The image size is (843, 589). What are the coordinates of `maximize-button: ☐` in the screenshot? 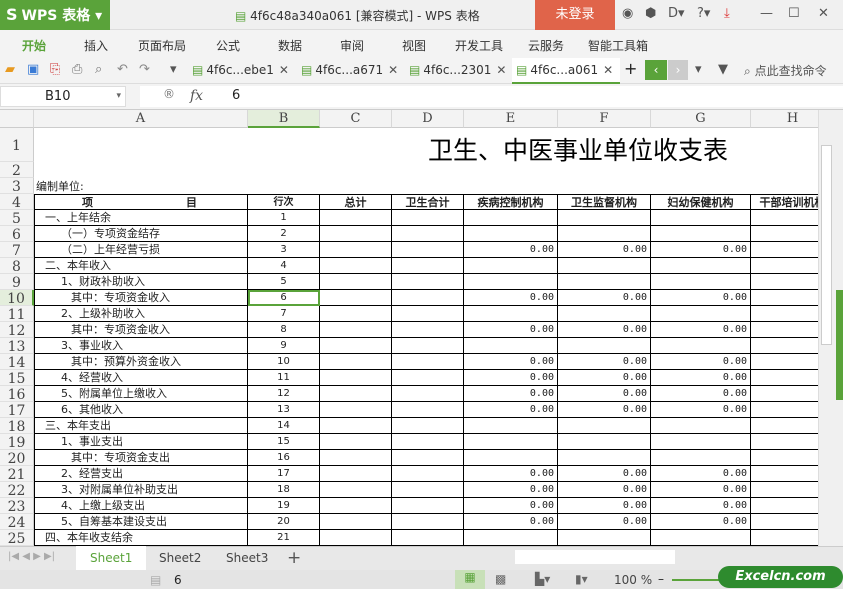 It's located at (794, 13).